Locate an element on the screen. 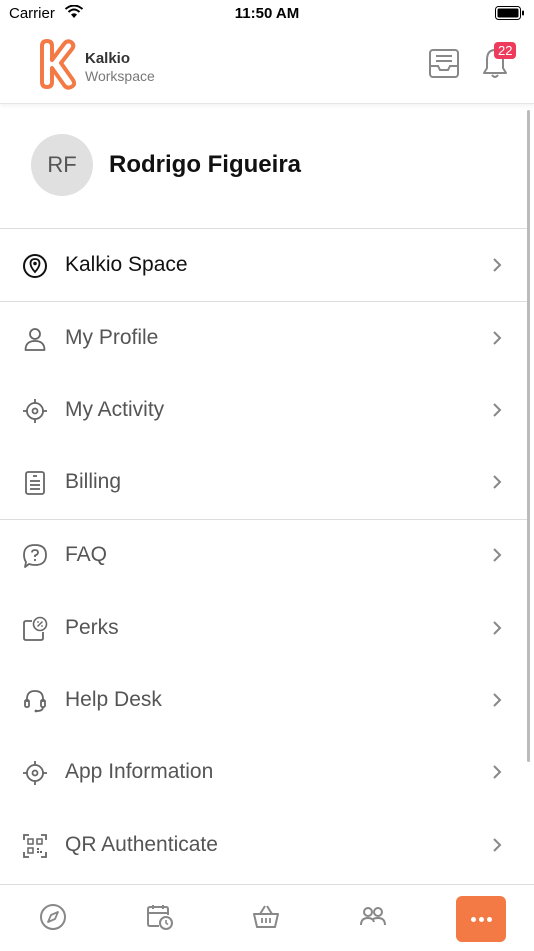 This screenshot has width=534, height=951. menu-item-qr-authenticate: QR Authenticate is located at coordinates (265, 845).